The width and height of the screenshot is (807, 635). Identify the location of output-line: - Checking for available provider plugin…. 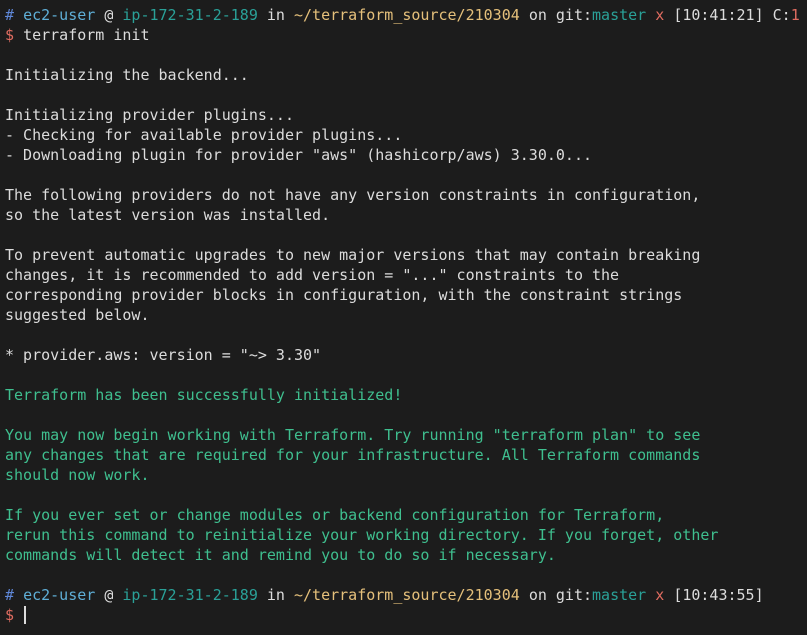
(204, 135).